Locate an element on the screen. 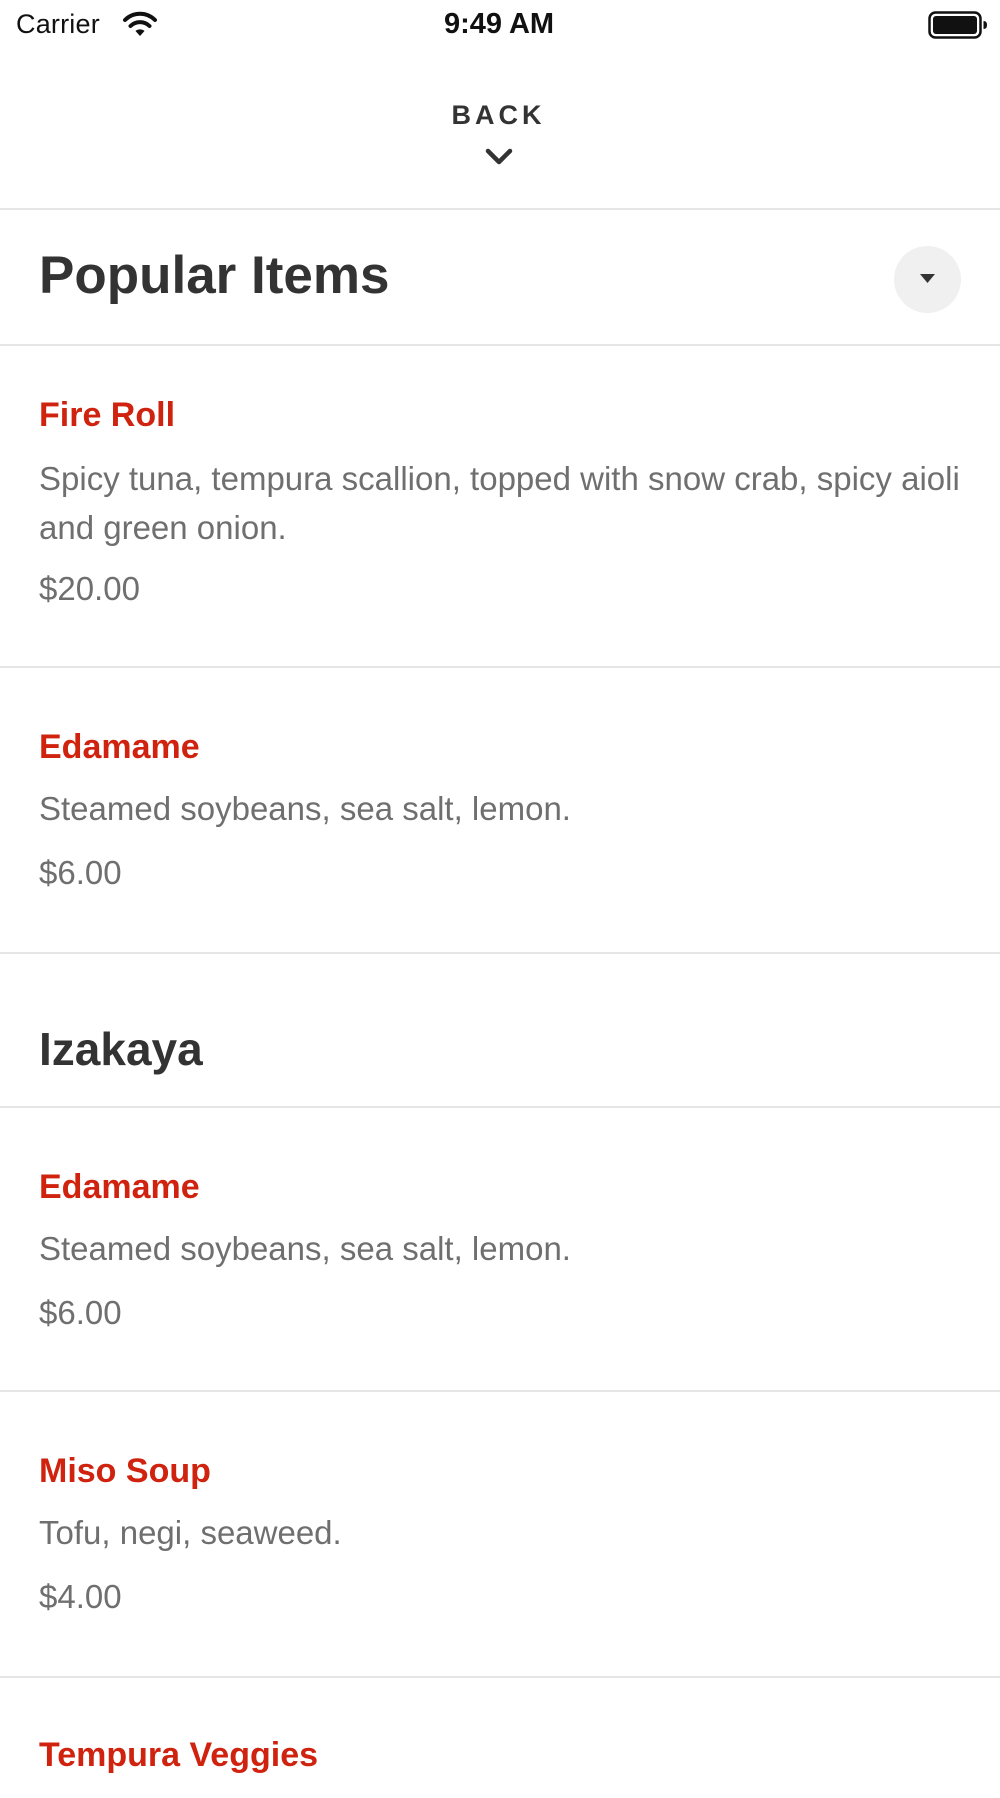 The height and width of the screenshot is (1798, 1000). item-name: Fire Roll is located at coordinates (107, 415).